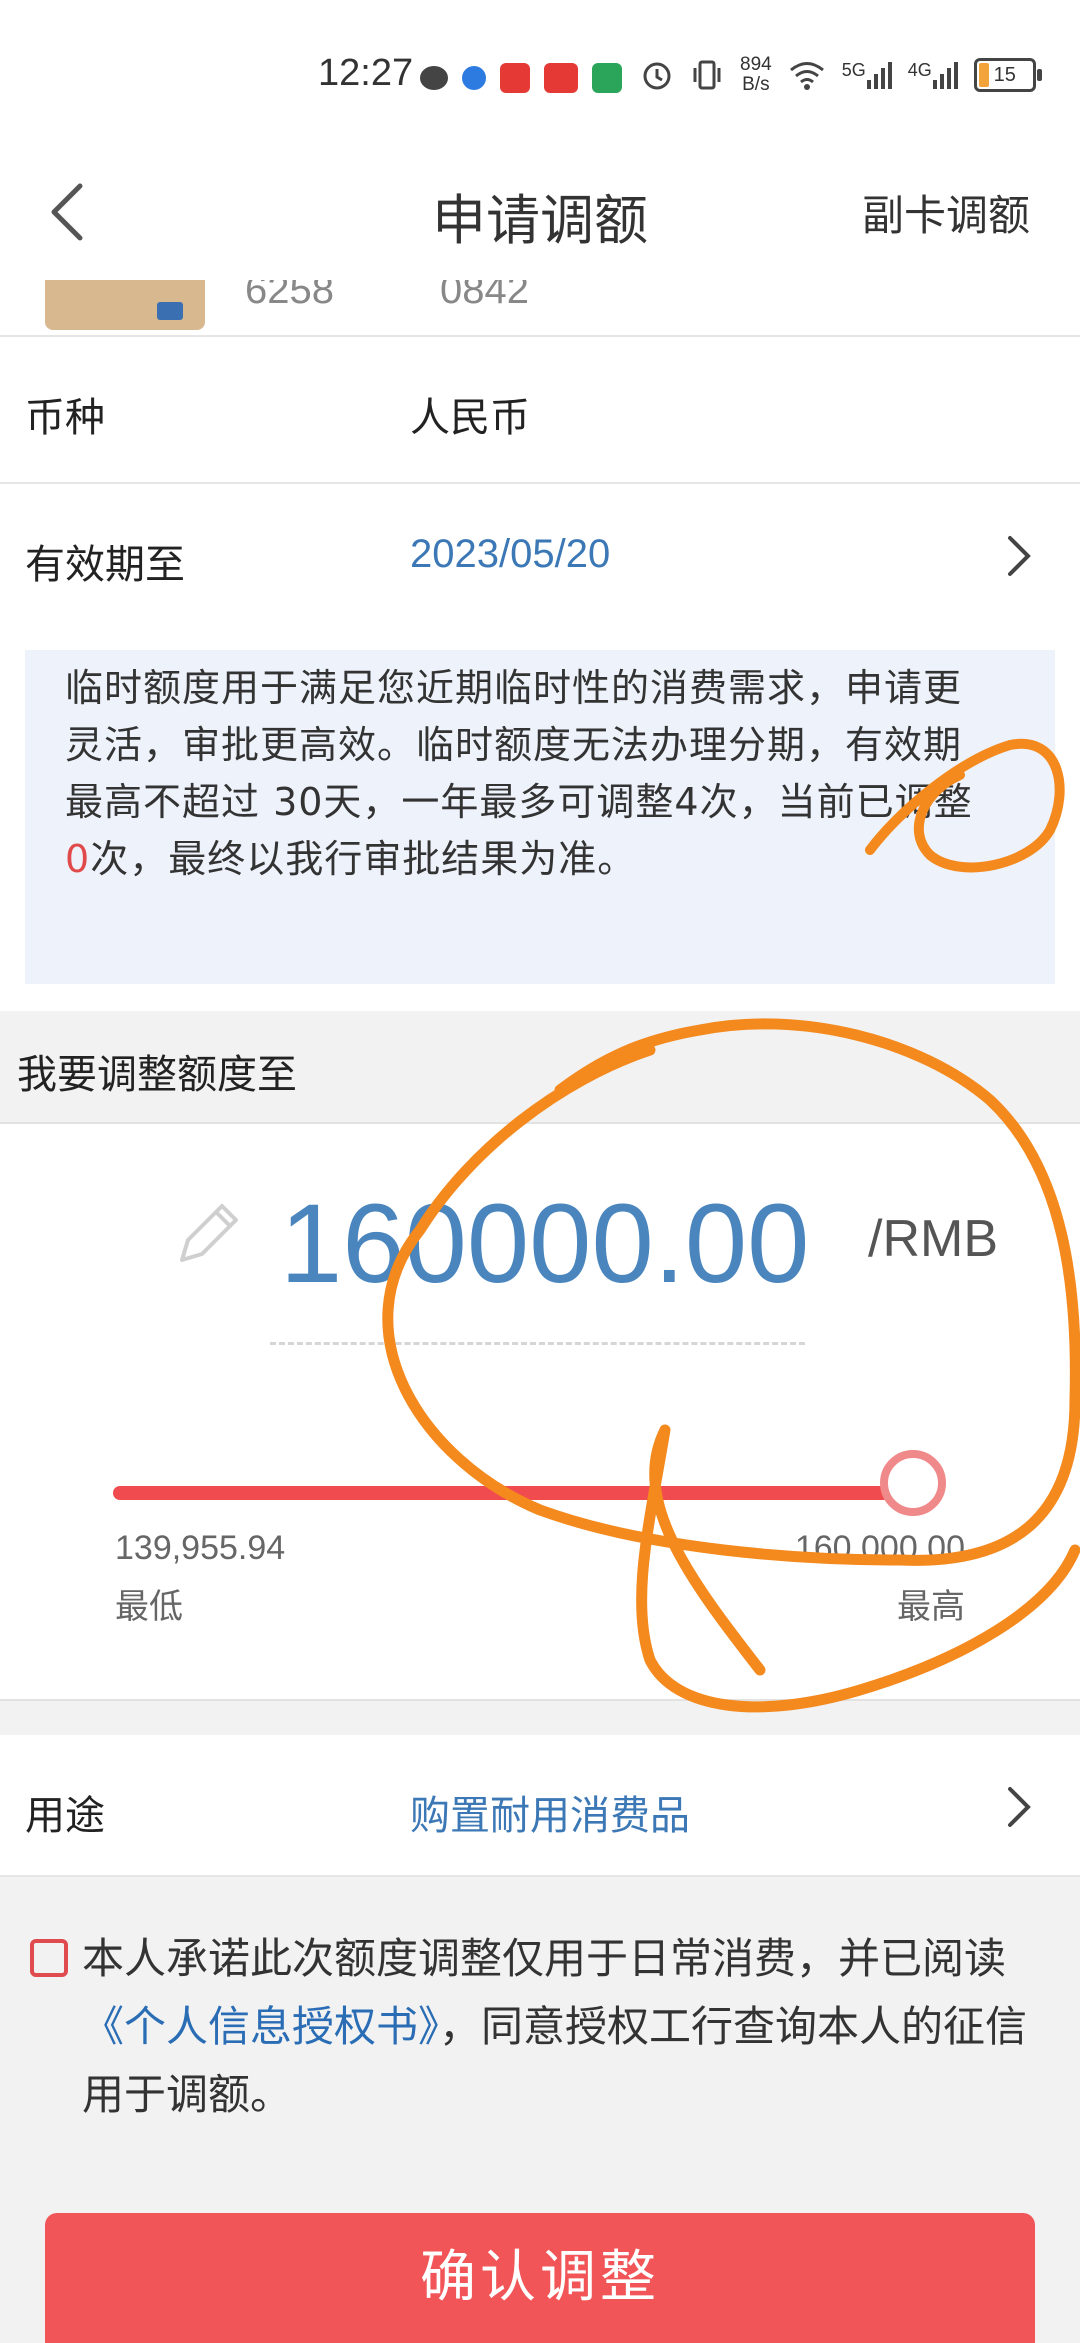 The height and width of the screenshot is (2343, 1080). What do you see at coordinates (513, 1493) in the screenshot?
I see `limit-slider-track` at bounding box center [513, 1493].